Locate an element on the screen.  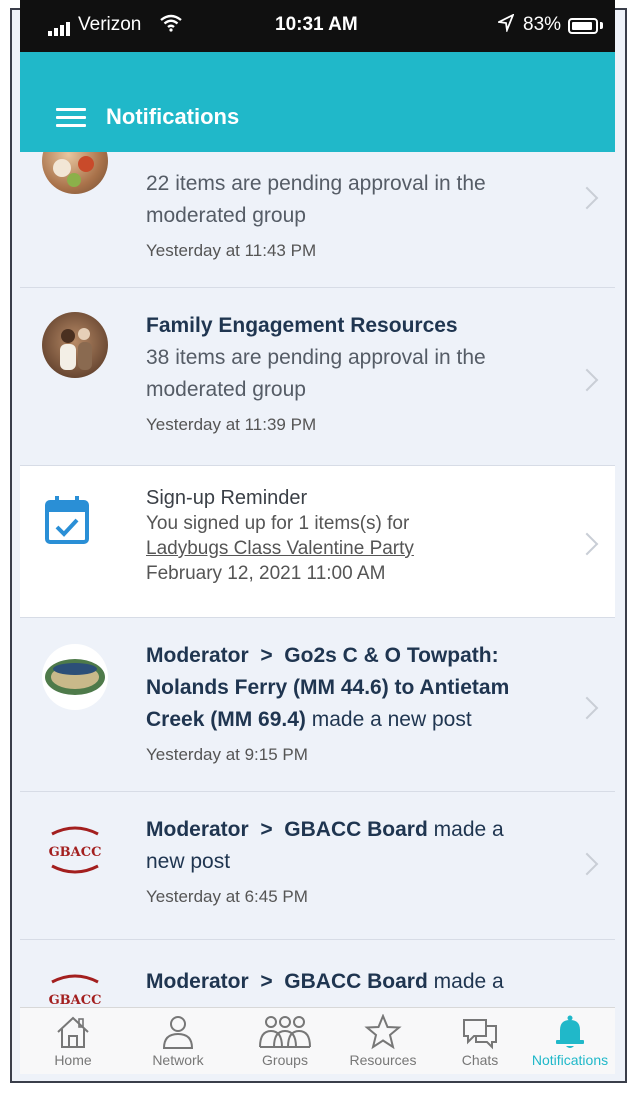
battery-icon is located at coordinates (583, 26).